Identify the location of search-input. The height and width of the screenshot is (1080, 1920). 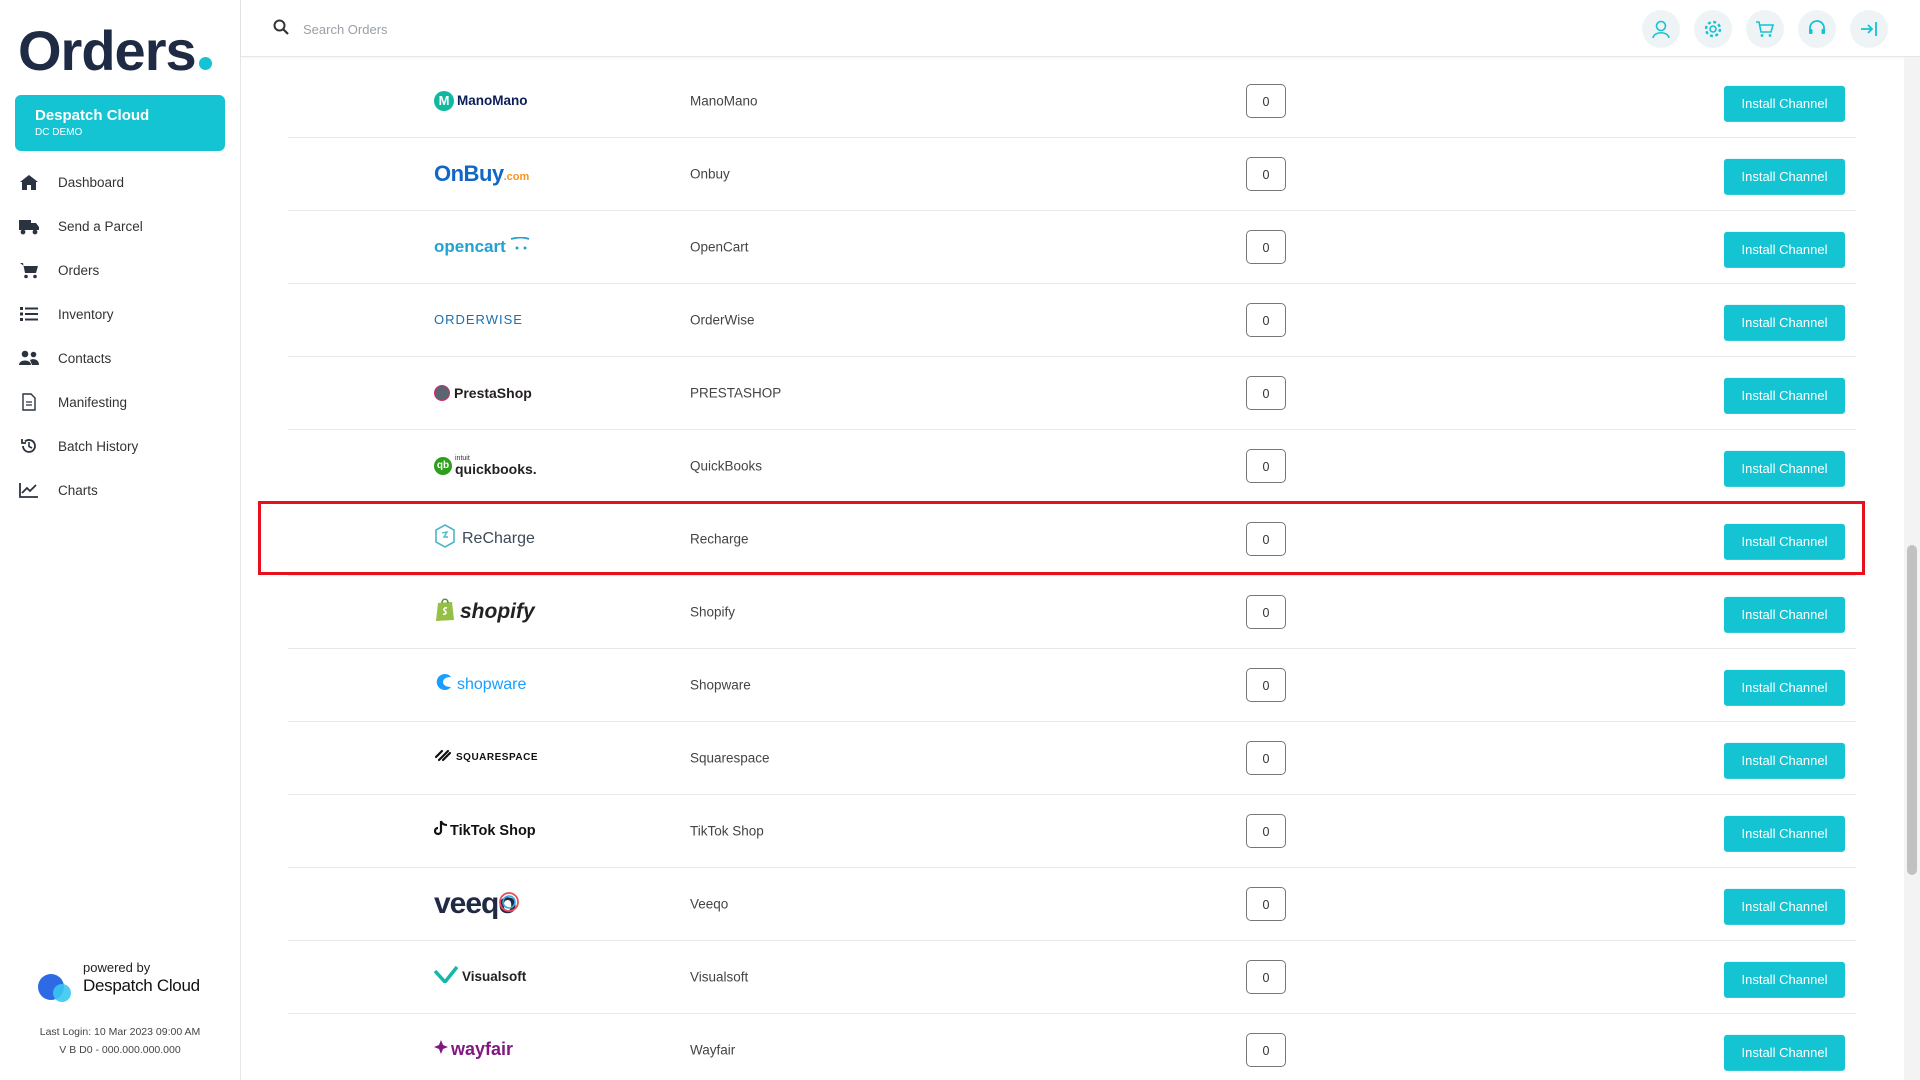
(503, 29).